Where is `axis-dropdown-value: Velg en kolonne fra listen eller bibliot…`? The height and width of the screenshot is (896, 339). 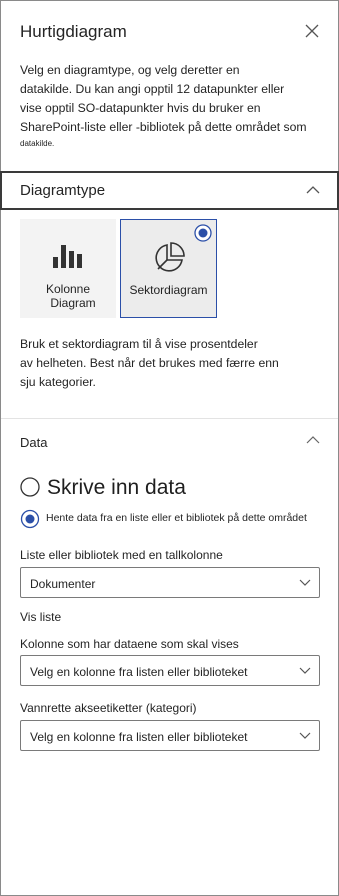 axis-dropdown-value: Velg en kolonne fra listen eller bibliot… is located at coordinates (139, 737).